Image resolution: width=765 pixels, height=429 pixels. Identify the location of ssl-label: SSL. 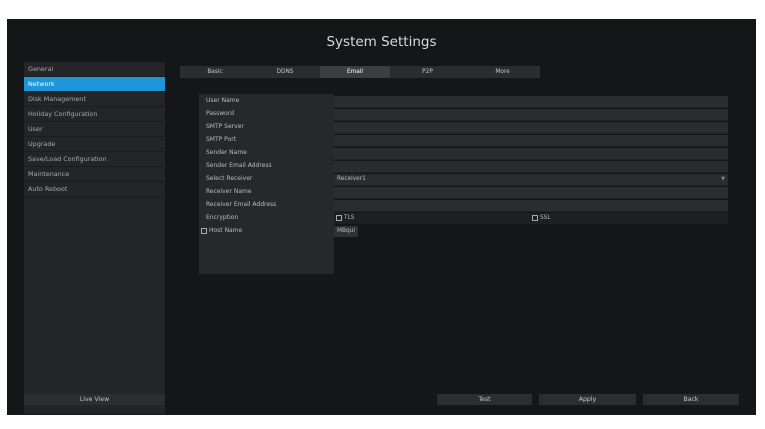
(545, 218).